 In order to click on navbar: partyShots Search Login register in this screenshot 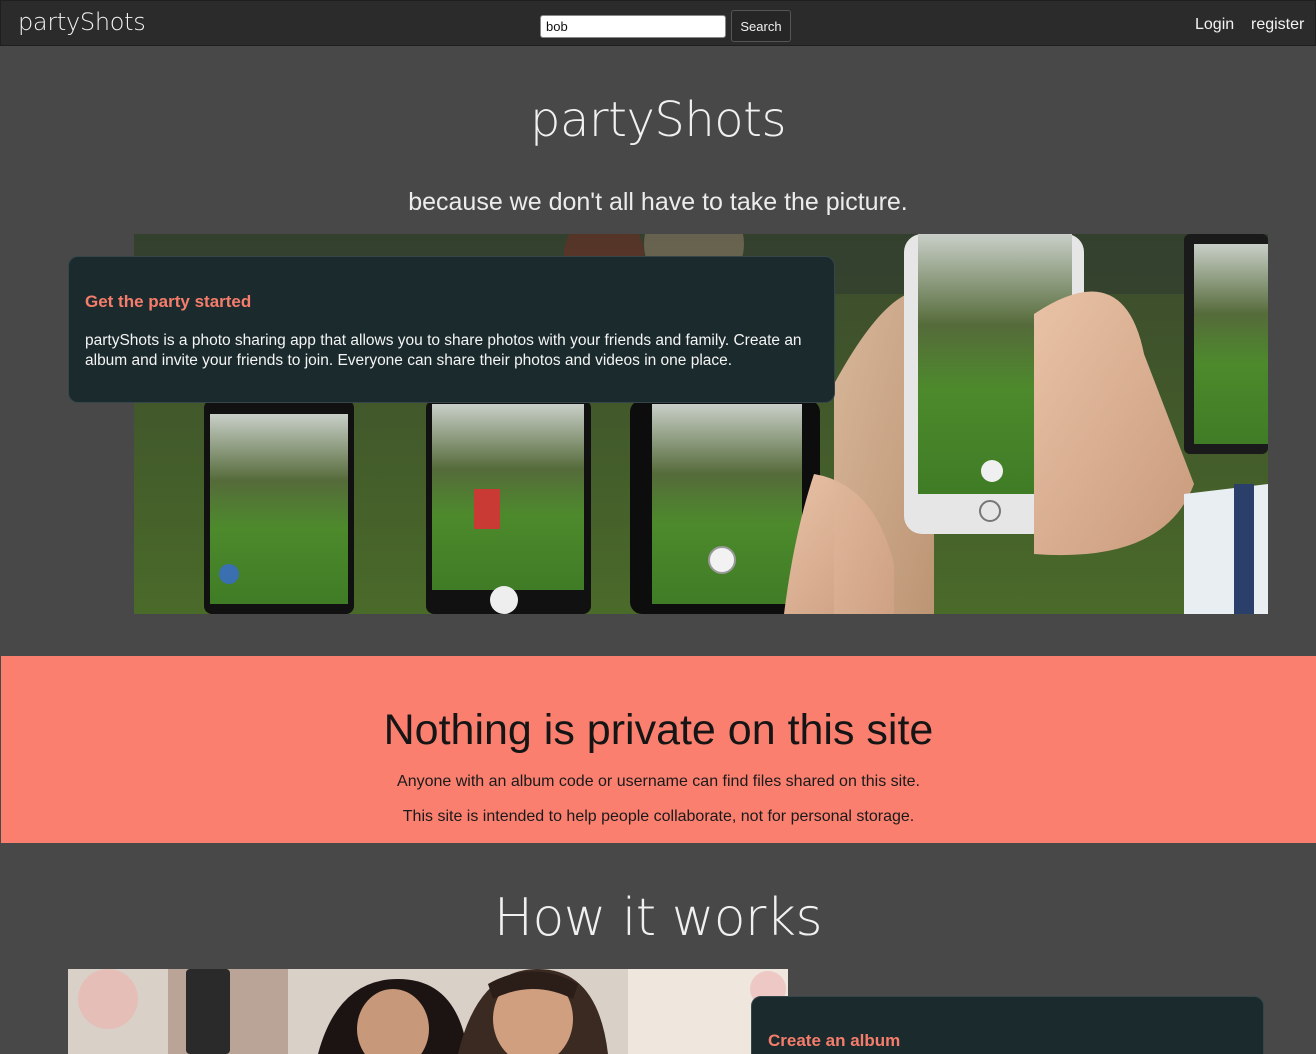, I will do `click(658, 23)`.